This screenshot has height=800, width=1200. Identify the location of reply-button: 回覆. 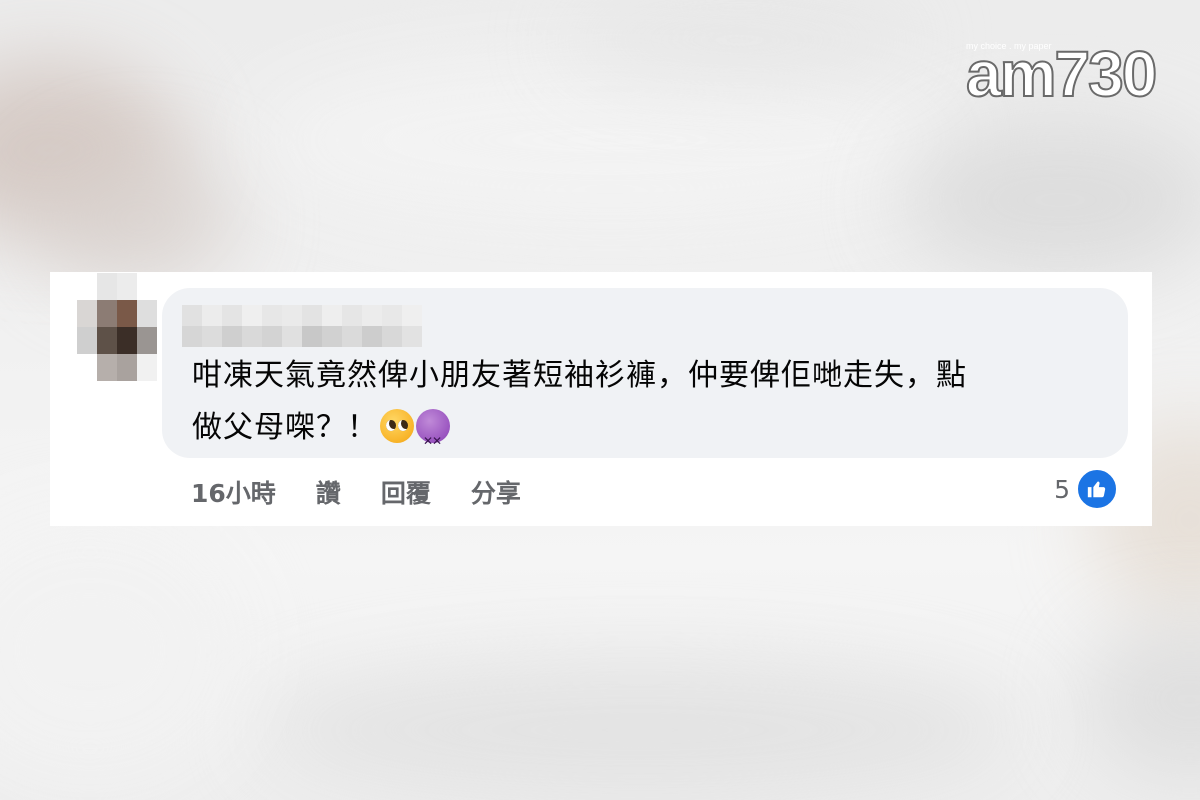
(406, 492).